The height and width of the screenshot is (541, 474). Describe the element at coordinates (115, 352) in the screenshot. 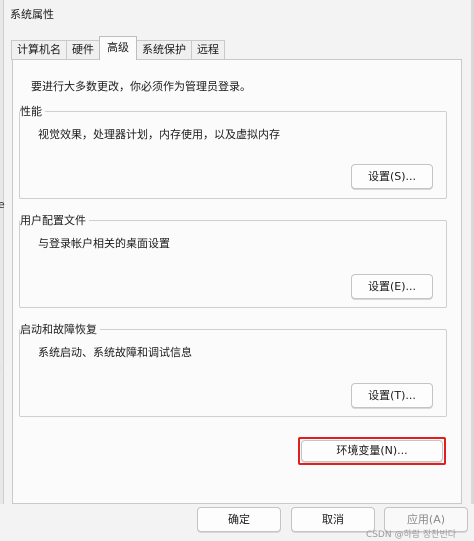

I see `startup-recovery-description: 系统启动、系统故障和调试信息` at that location.